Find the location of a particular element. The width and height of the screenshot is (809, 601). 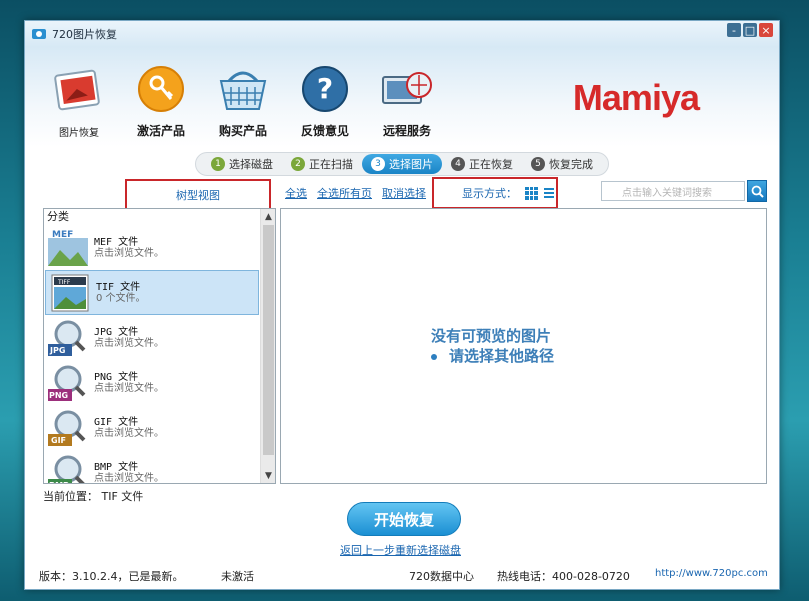

jpg-file-icon: JPG is located at coordinates (67, 338).